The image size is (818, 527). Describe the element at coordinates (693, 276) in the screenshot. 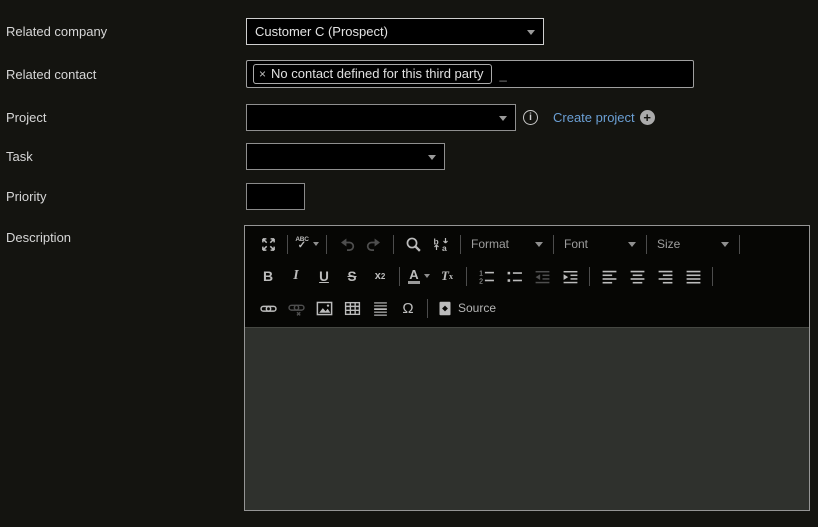

I see `justify-icon` at that location.